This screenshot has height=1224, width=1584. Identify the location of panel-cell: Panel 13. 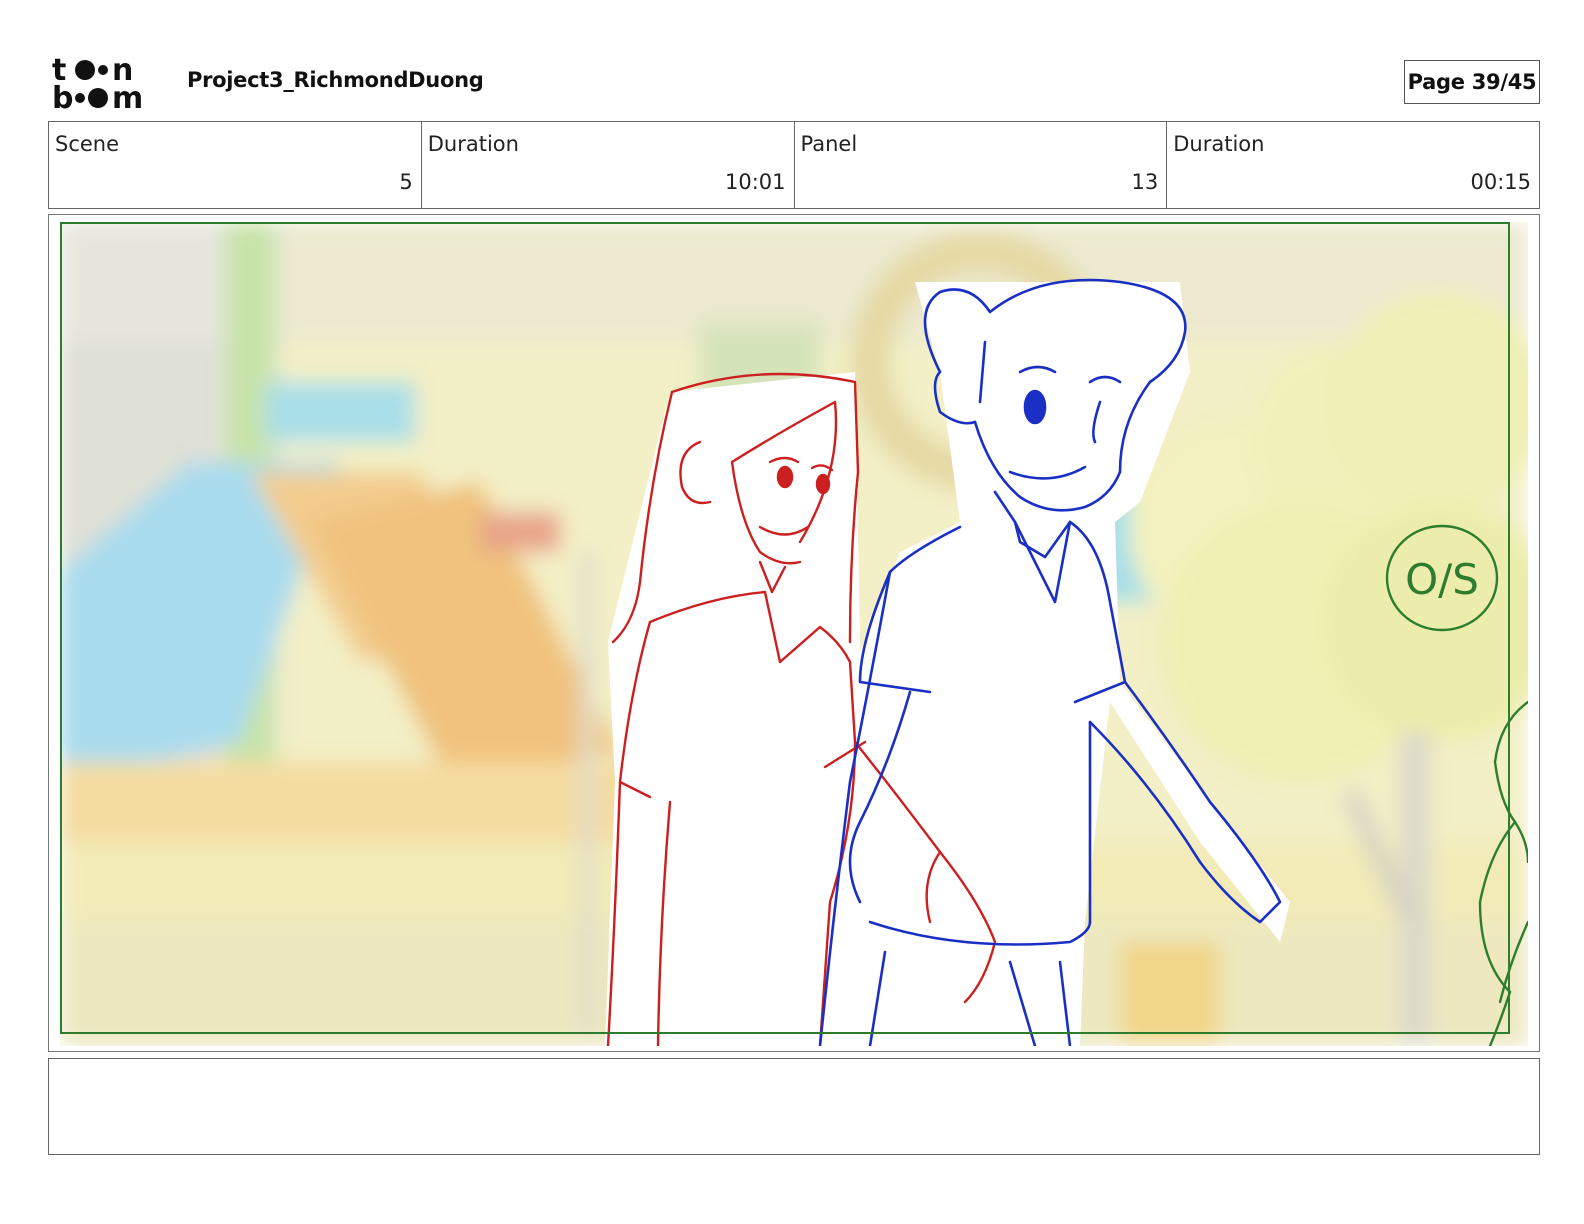
(981, 165).